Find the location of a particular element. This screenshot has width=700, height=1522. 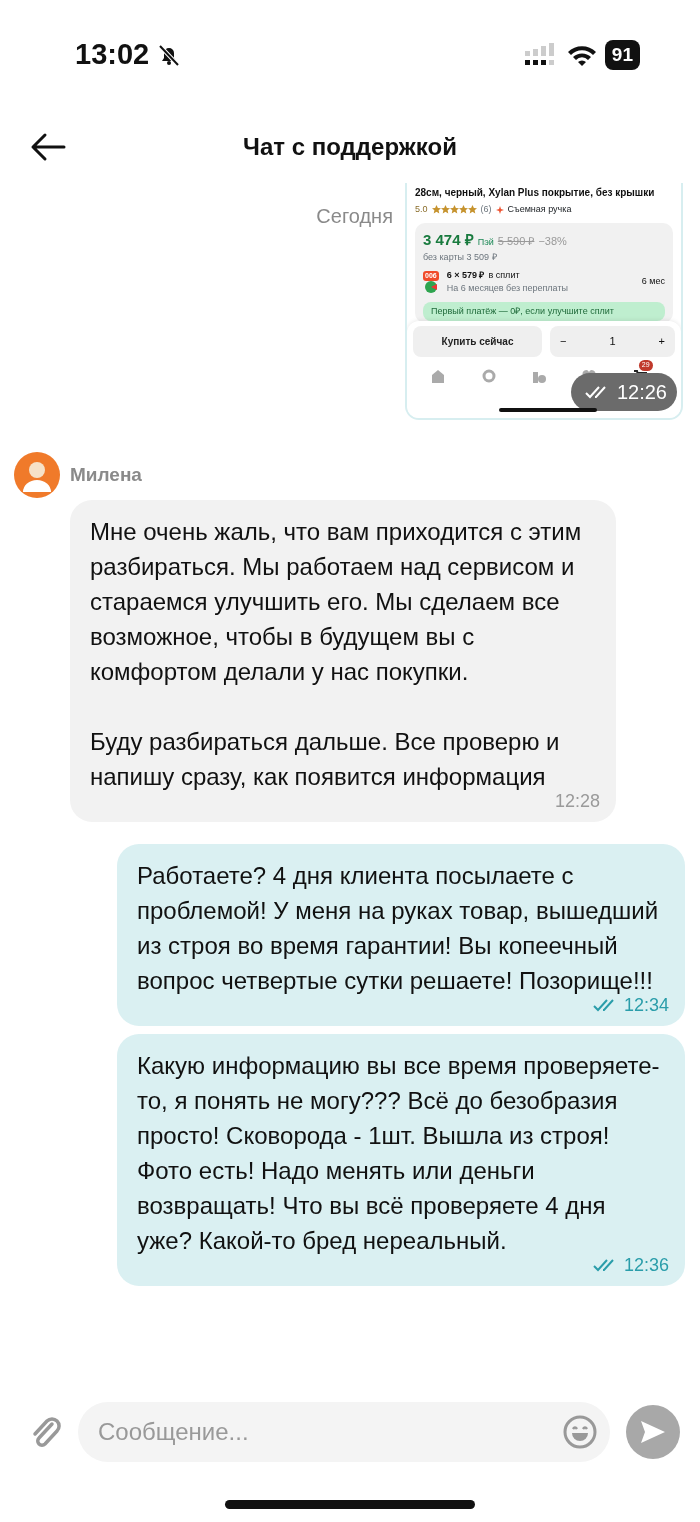

quantity-value: 1 is located at coordinates (612, 342).